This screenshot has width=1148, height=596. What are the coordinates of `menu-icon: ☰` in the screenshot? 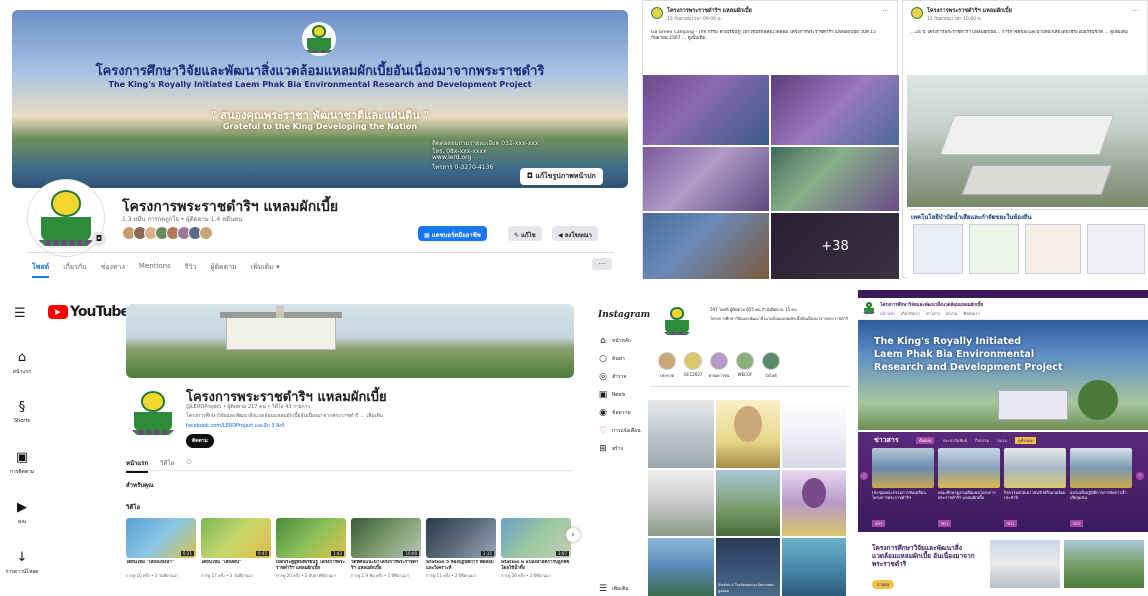 It's located at (20, 313).